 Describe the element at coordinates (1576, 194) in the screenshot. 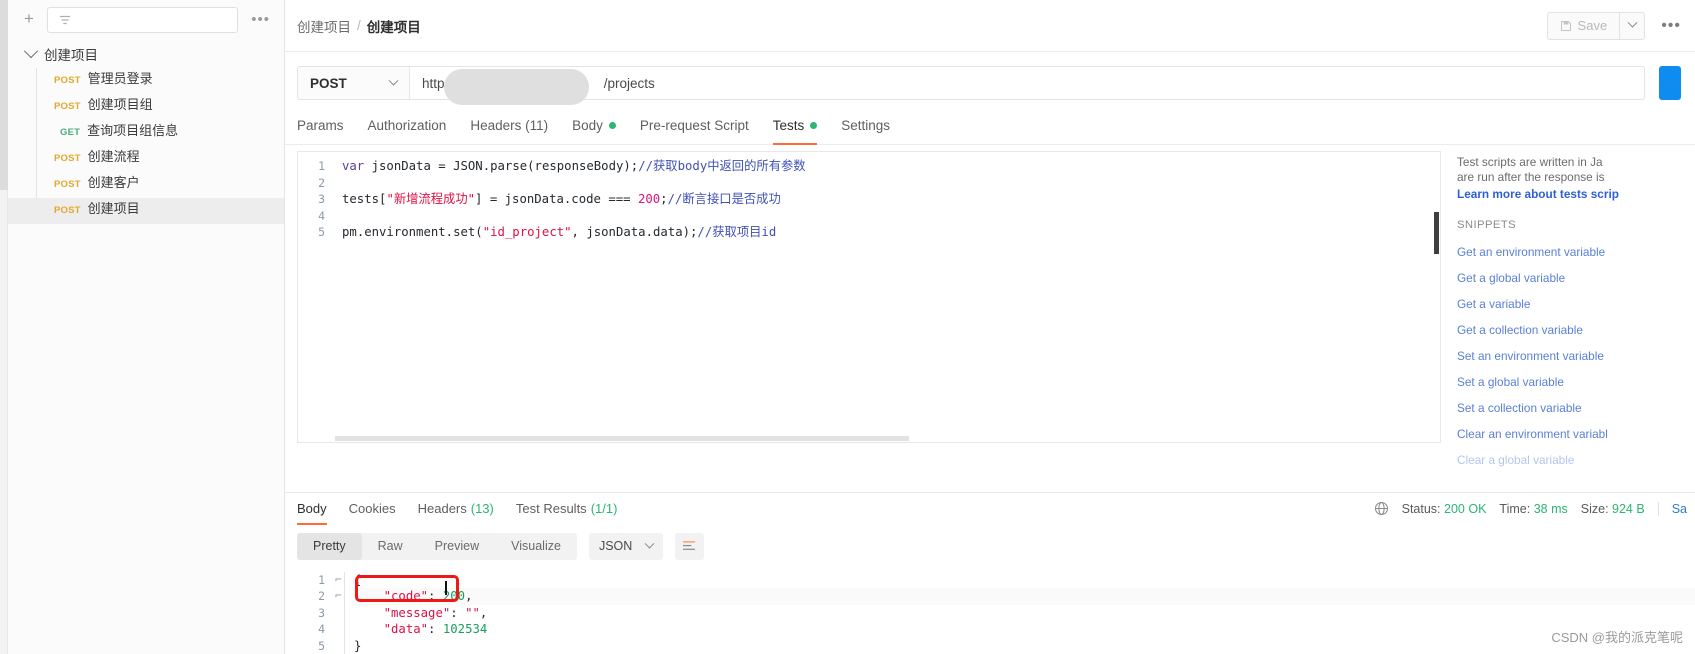

I see `learn-more-link: Learn more about tests scrip` at that location.